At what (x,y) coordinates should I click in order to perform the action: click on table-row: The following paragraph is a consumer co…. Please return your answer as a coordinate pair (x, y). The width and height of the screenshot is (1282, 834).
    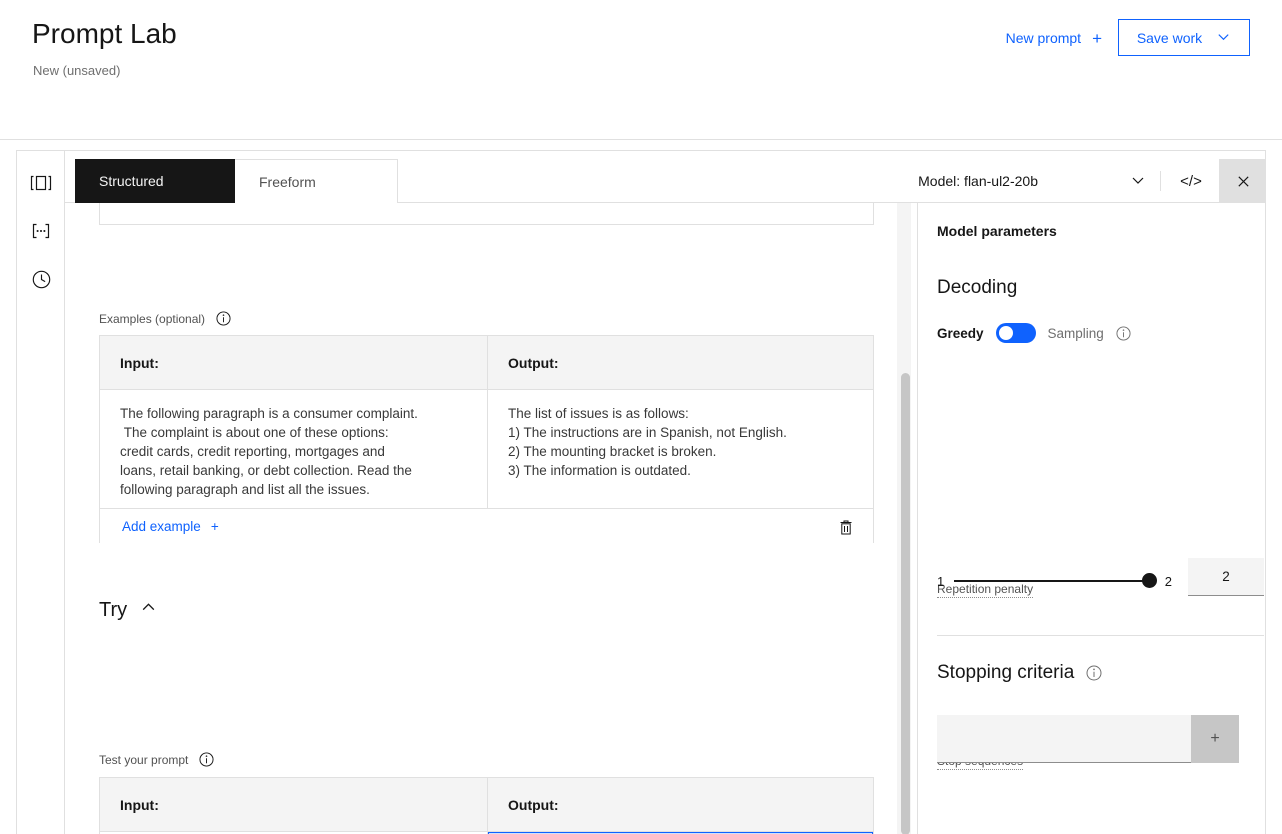
    Looking at the image, I should click on (486, 449).